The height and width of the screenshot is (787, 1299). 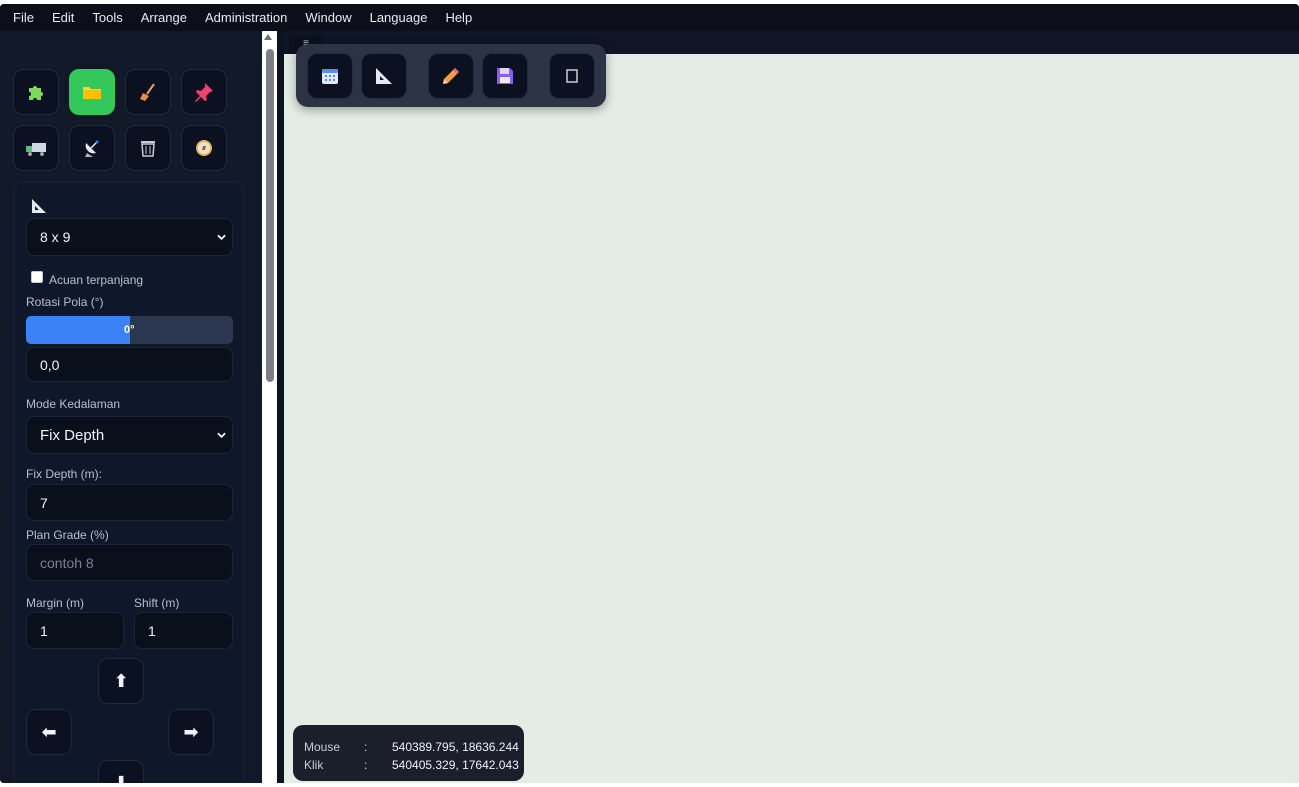 I want to click on rotation-input-value: 0,0, so click(x=50, y=364).